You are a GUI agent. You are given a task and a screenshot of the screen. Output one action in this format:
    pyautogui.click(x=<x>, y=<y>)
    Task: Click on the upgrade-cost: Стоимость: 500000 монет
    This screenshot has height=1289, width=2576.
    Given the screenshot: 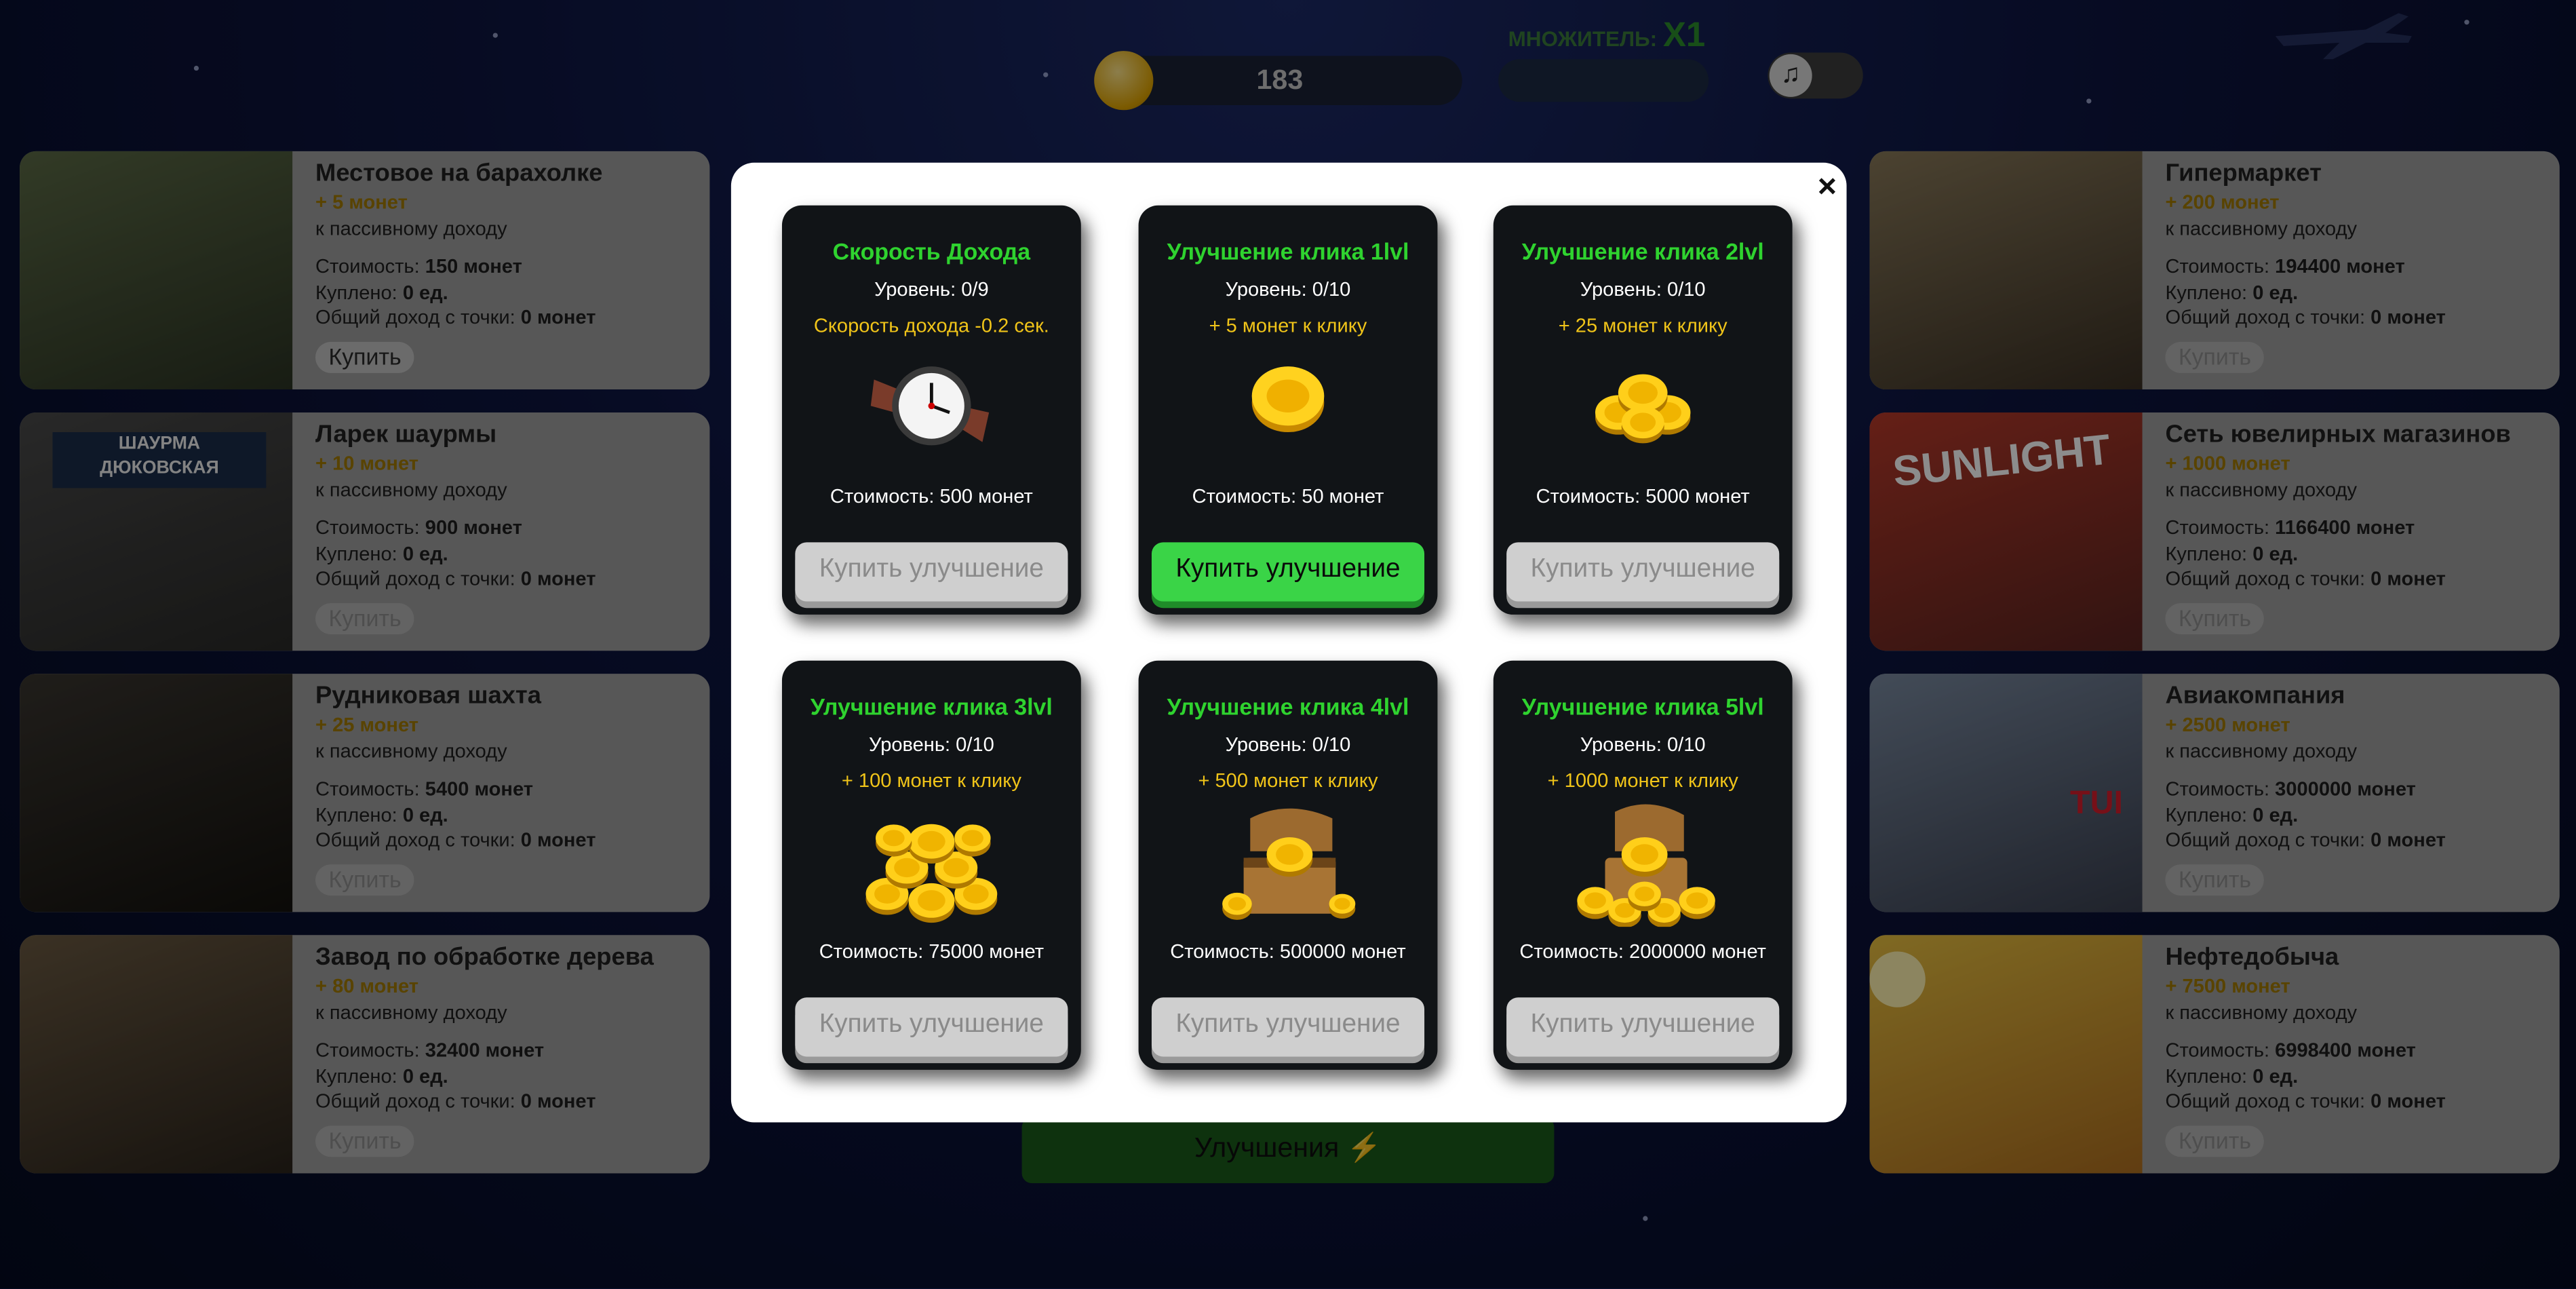 What is the action you would take?
    pyautogui.click(x=1288, y=951)
    